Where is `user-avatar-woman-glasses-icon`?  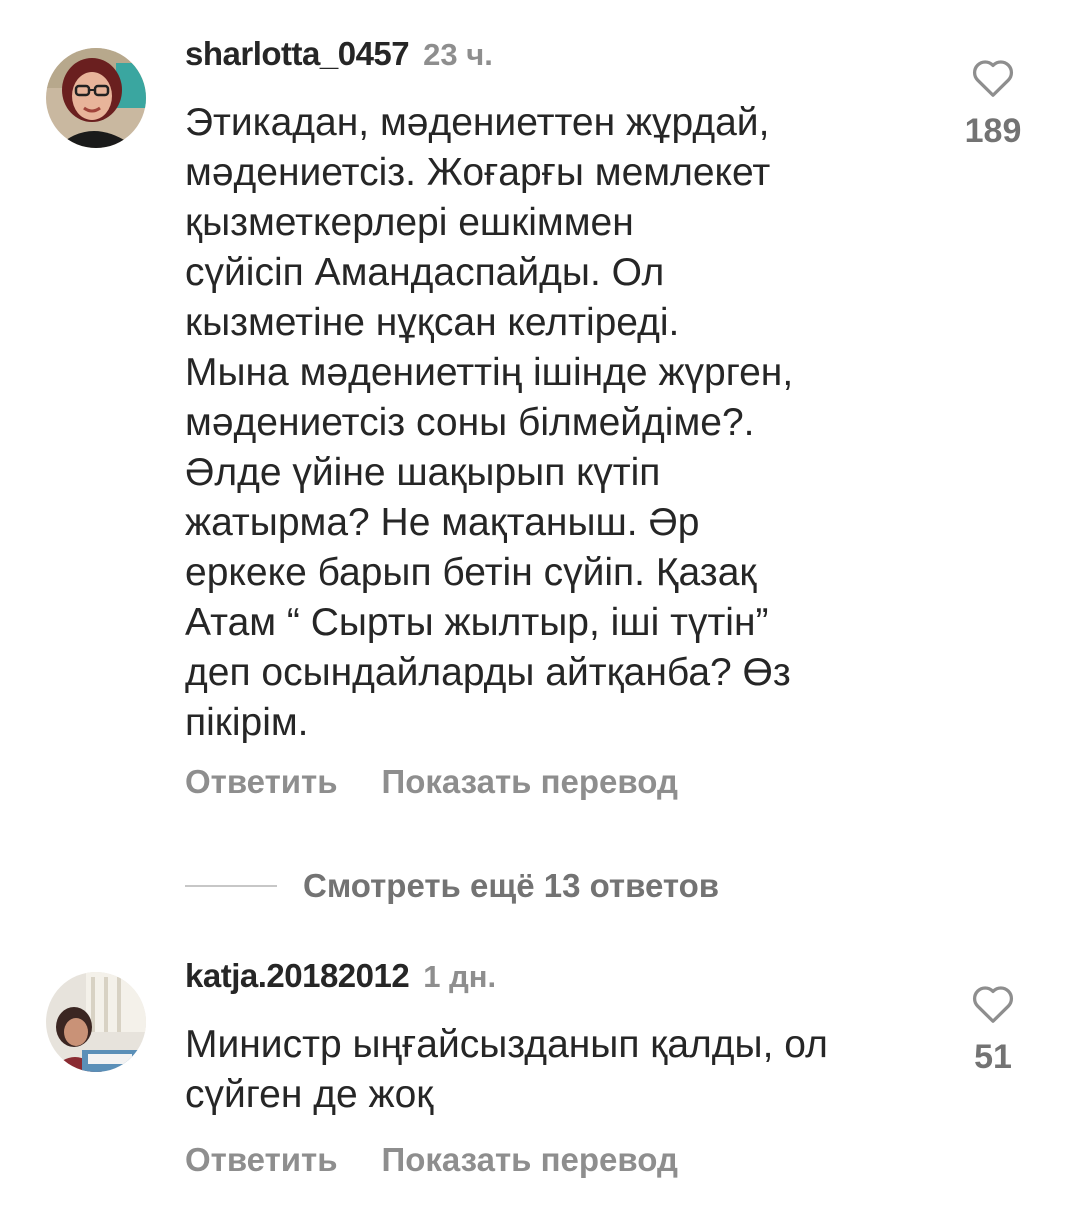
user-avatar-woman-glasses-icon is located at coordinates (96, 98).